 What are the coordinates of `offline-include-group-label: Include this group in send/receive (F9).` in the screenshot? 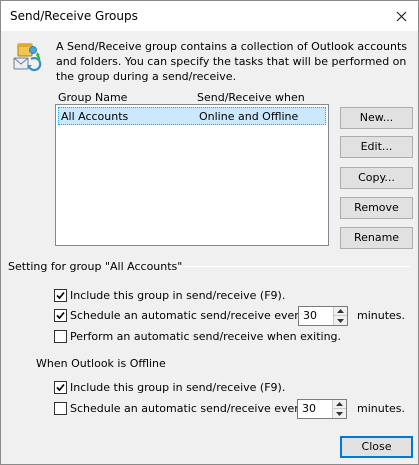 It's located at (178, 387).